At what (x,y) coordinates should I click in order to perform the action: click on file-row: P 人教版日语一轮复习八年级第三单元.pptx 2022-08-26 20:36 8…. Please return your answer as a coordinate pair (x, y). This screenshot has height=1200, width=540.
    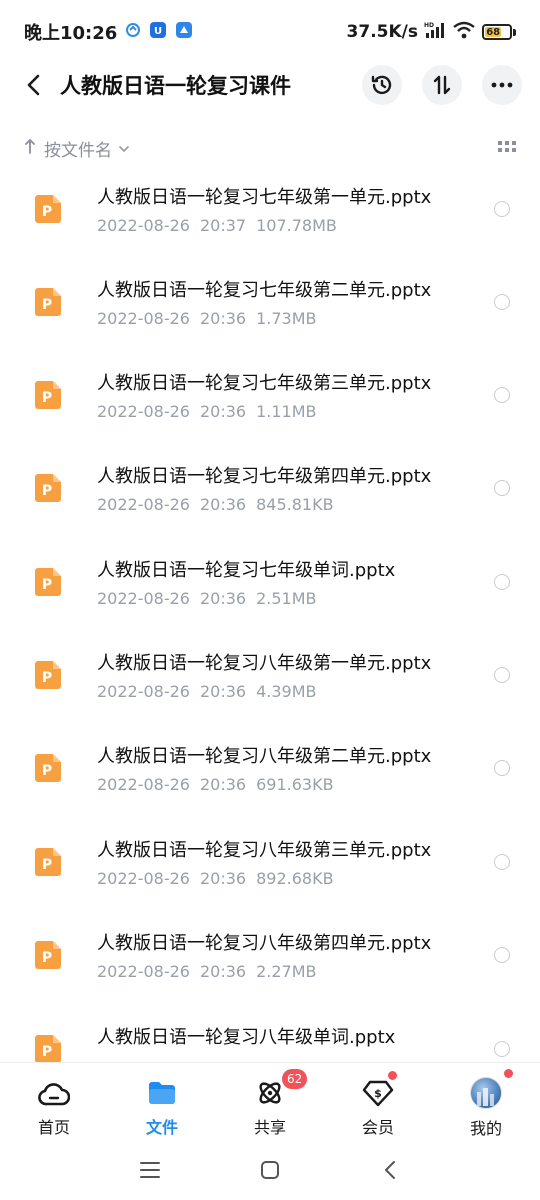
    Looking at the image, I should click on (270, 863).